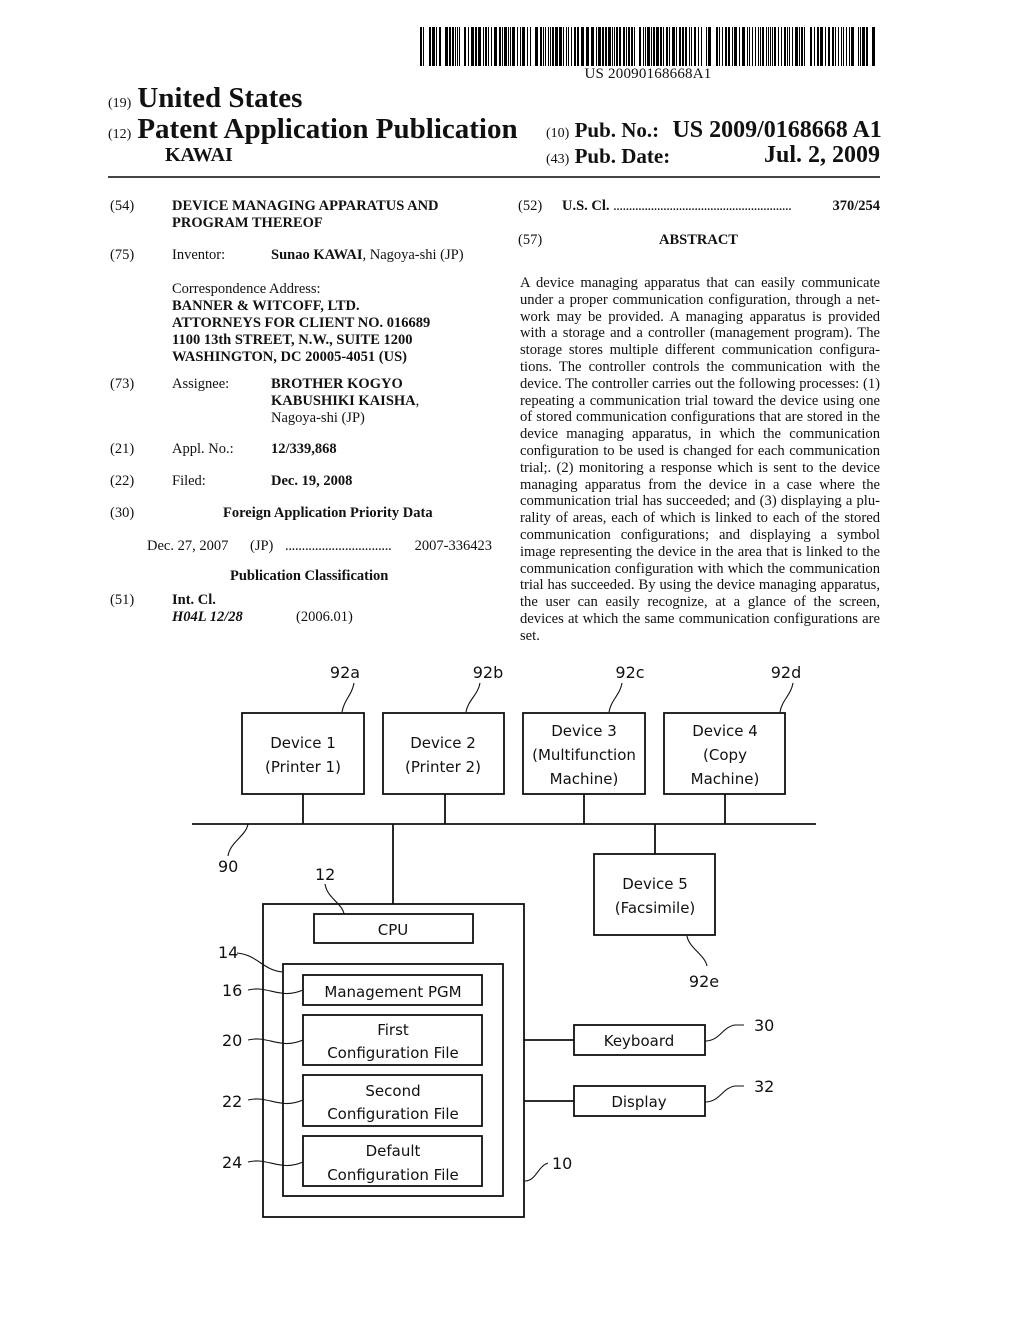 This screenshot has width=1024, height=1320. What do you see at coordinates (821, 155) in the screenshot?
I see `pub-date-value: Jul. 2, 2009` at bounding box center [821, 155].